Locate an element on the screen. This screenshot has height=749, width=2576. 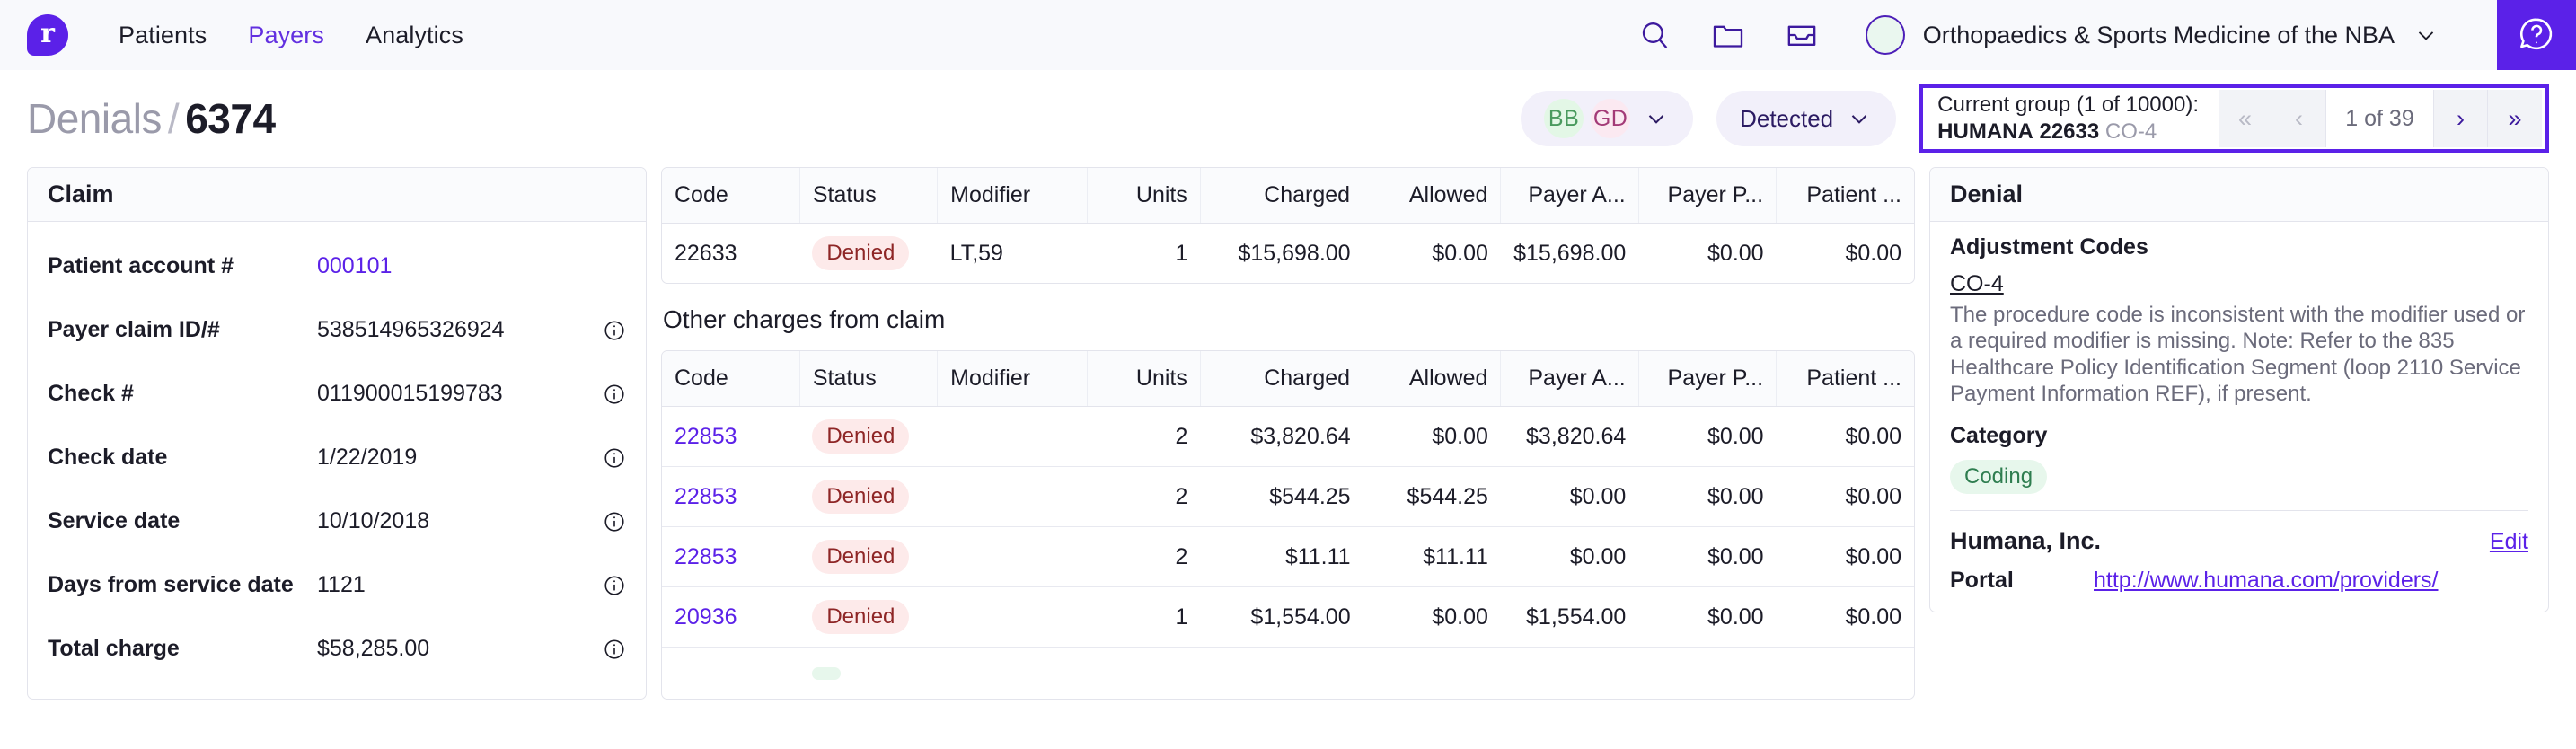
pagination-prev-button: ‹ is located at coordinates (2299, 118).